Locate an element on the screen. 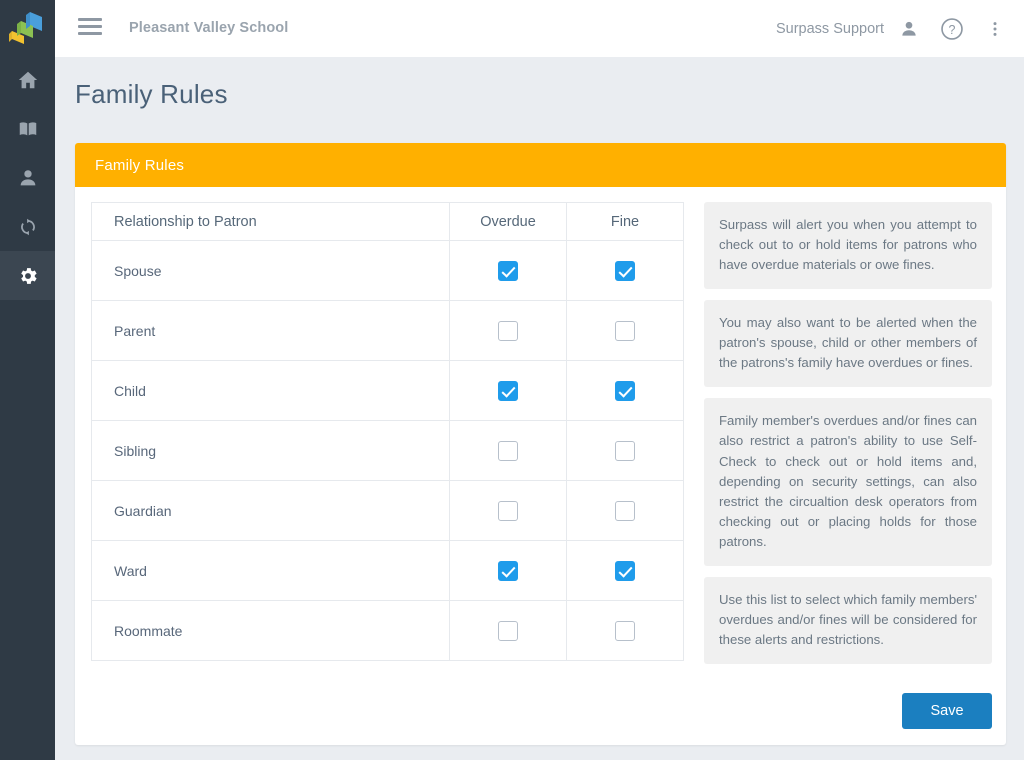 The width and height of the screenshot is (1024, 760). table-row: Ward is located at coordinates (387, 570).